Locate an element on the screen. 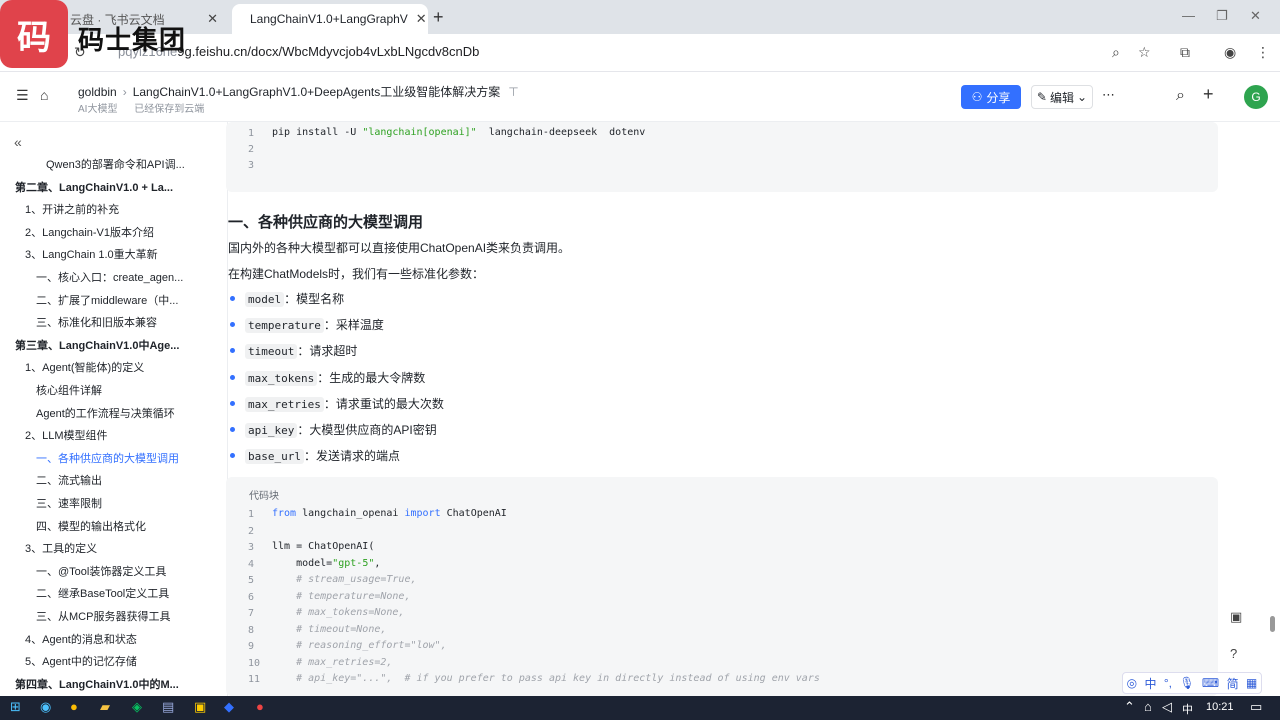  tray-chevron-icon: ⌃ is located at coordinates (1129, 707).